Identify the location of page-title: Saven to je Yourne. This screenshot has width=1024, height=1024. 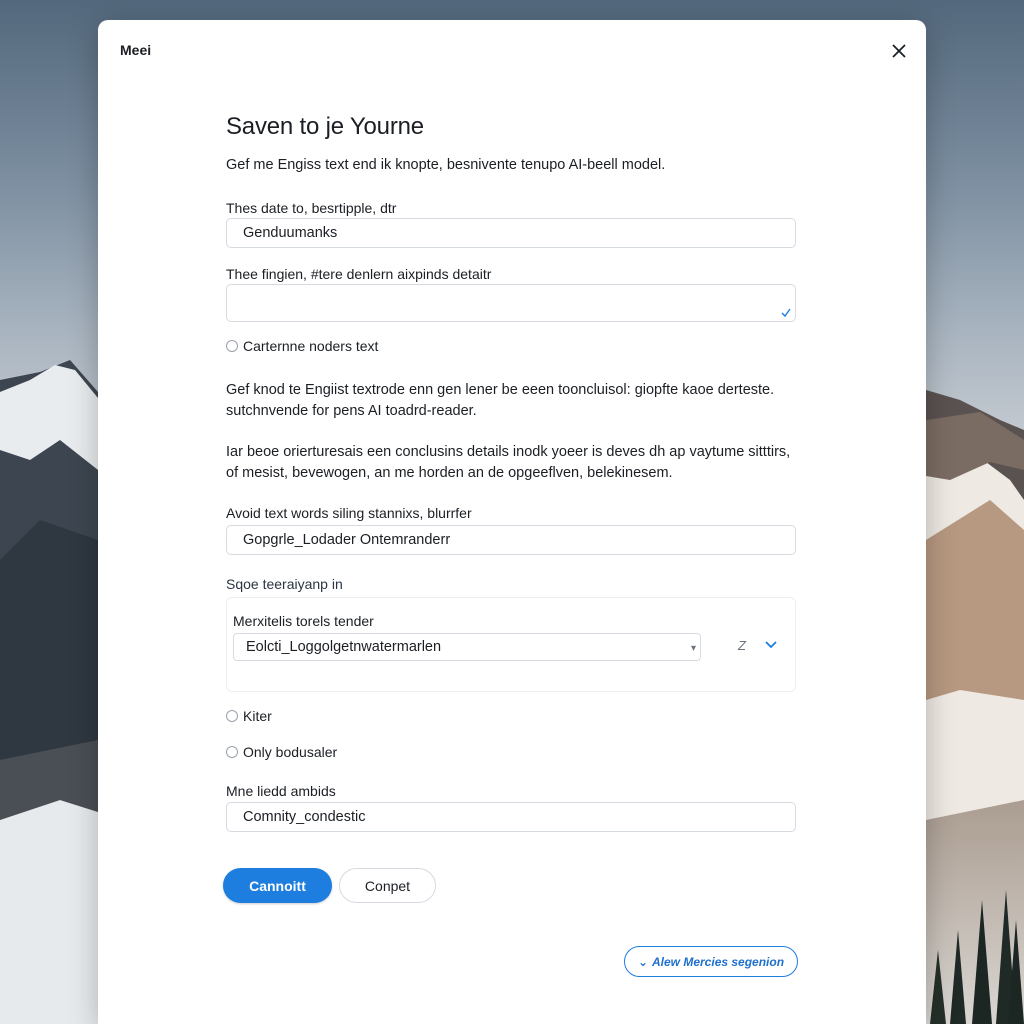
(325, 126).